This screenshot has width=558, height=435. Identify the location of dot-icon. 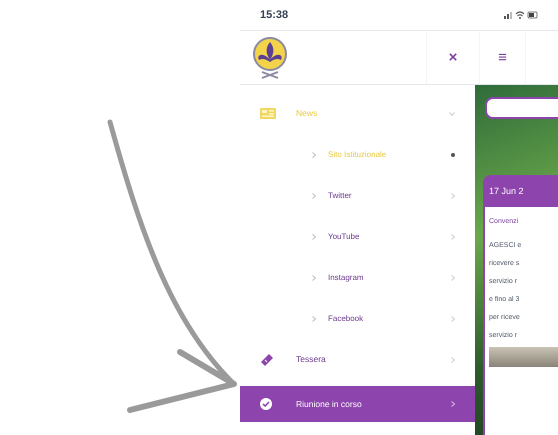
(453, 154).